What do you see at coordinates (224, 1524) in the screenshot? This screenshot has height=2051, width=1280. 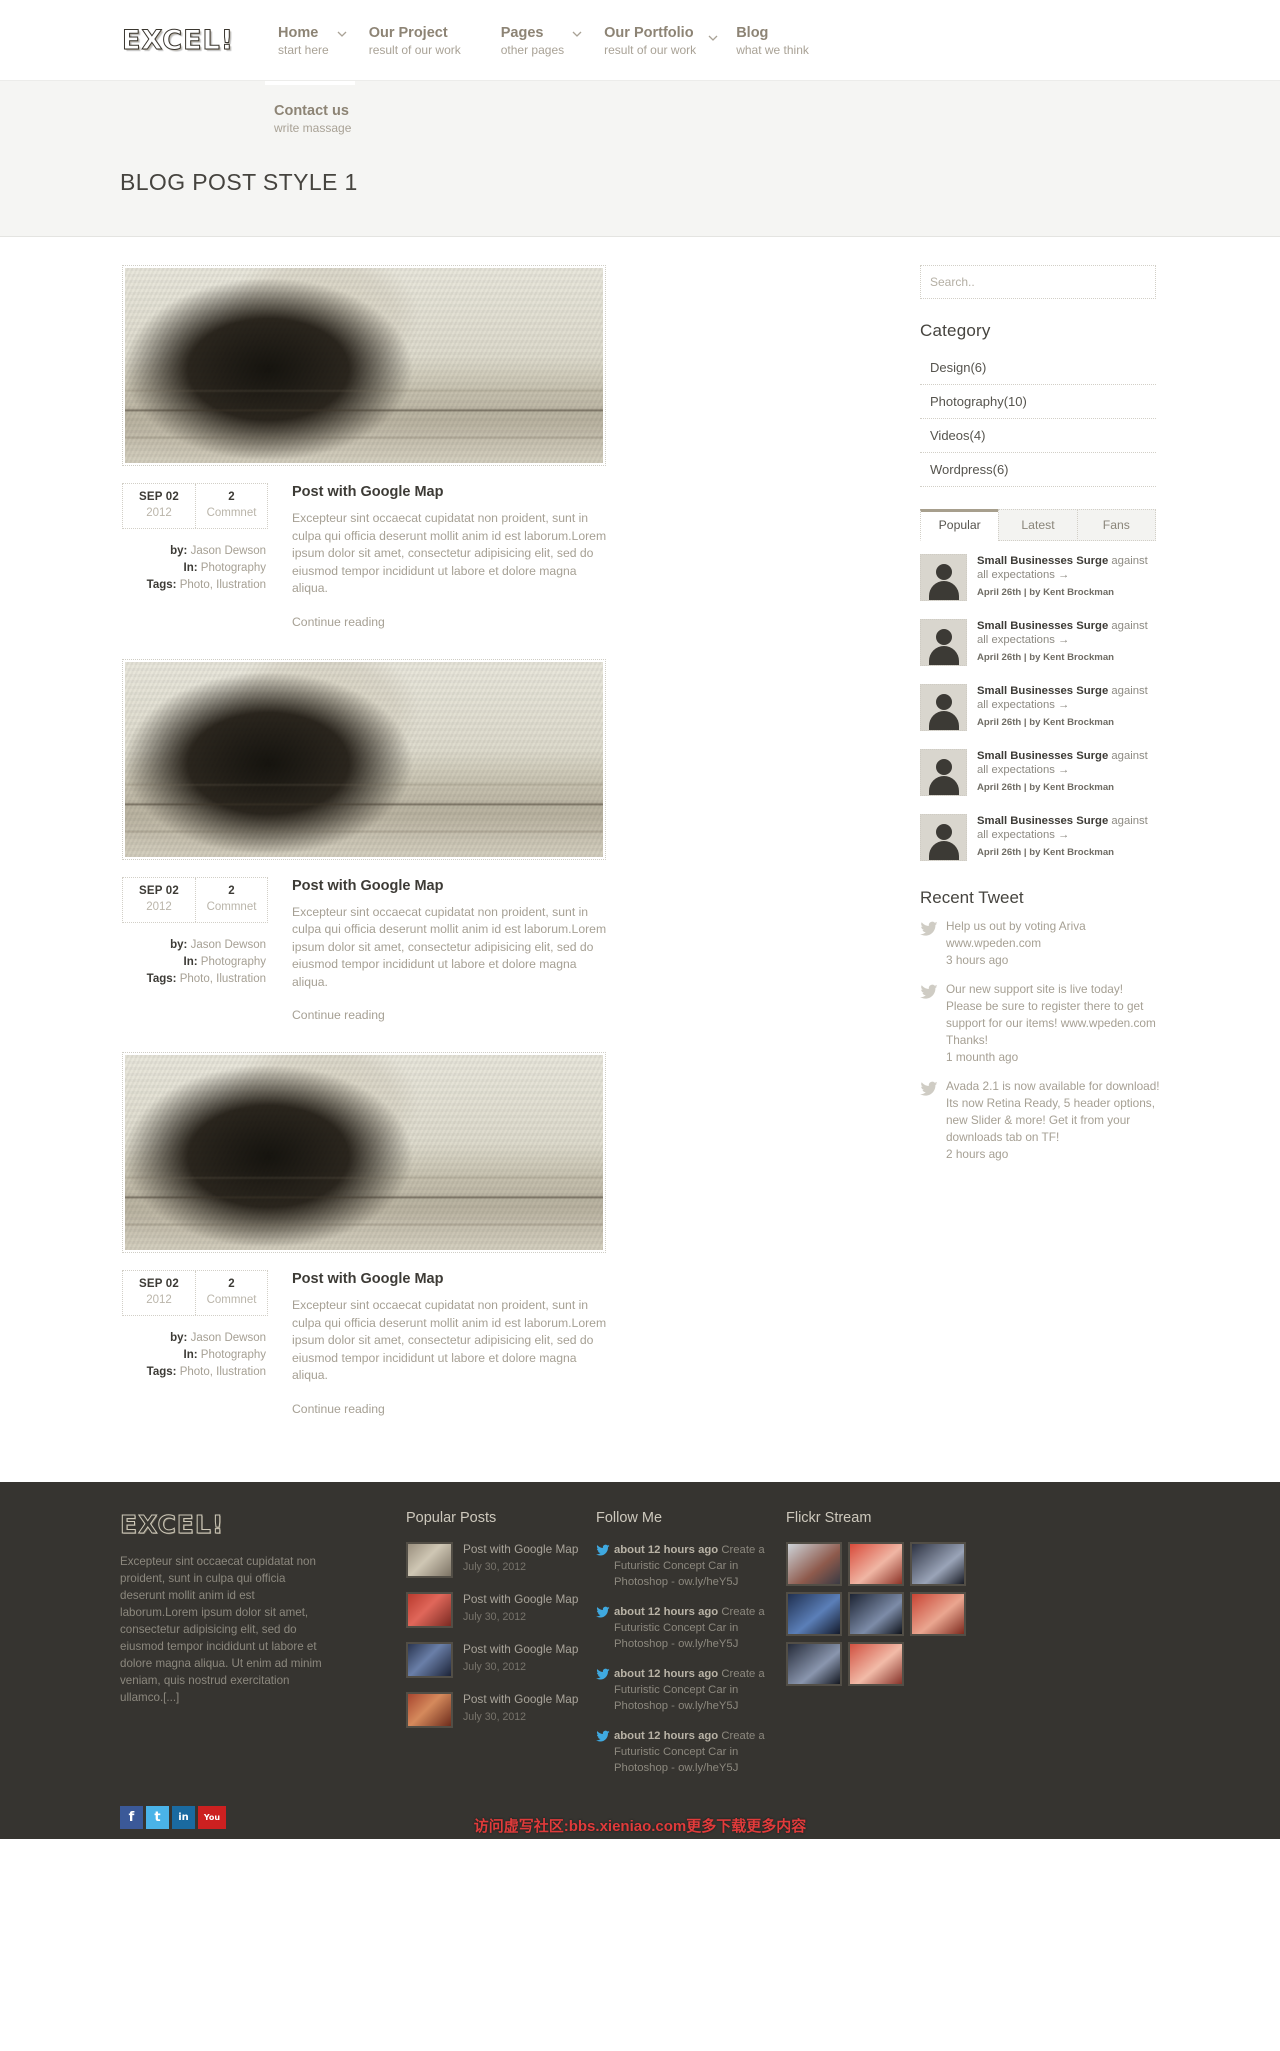 I see `footer-logo: EXCEL!` at bounding box center [224, 1524].